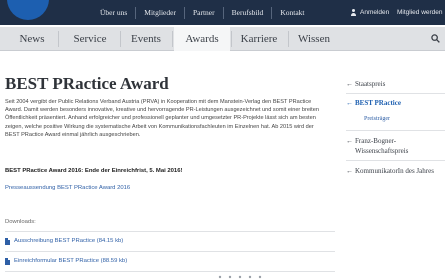 The image size is (445, 280). What do you see at coordinates (370, 84) in the screenshot?
I see `sidebar-item-label: Staatspreis` at bounding box center [370, 84].